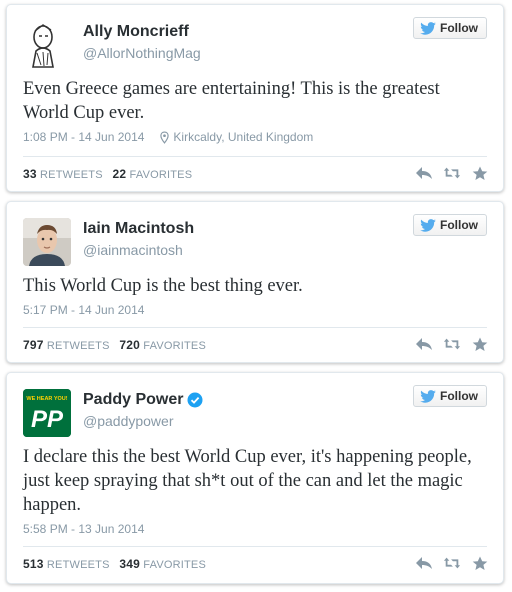 This screenshot has width=512, height=592. What do you see at coordinates (143, 400) in the screenshot?
I see `display-name: Paddy Power` at bounding box center [143, 400].